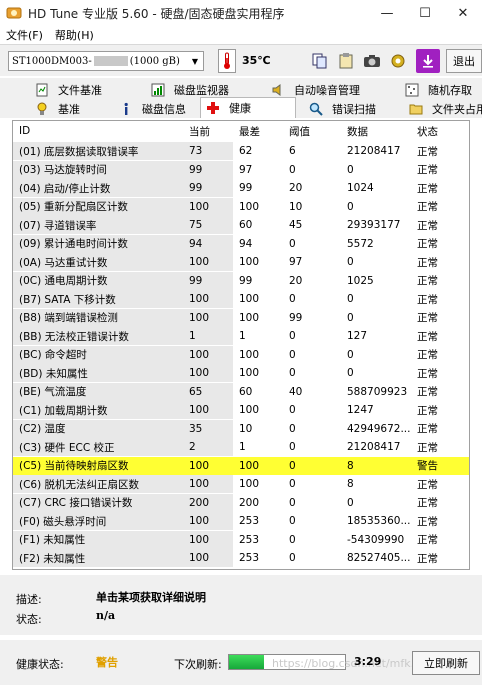 The image size is (482, 685). I want to click on tab-random-access: 随机存取, so click(436, 89).